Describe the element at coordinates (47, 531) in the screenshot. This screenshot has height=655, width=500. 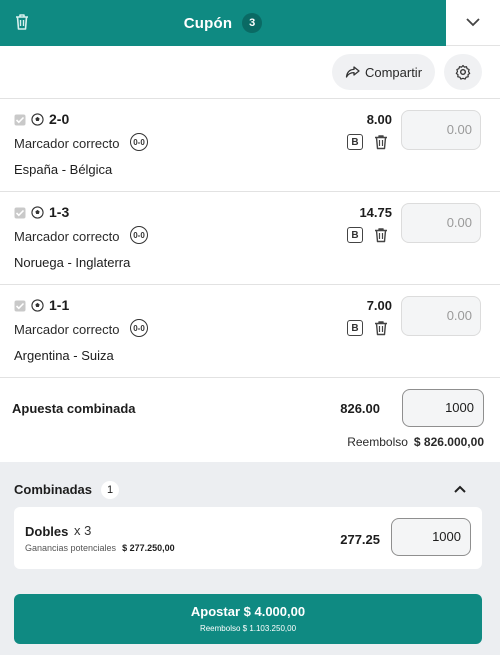
I see `system-bet-name: Dobles` at that location.